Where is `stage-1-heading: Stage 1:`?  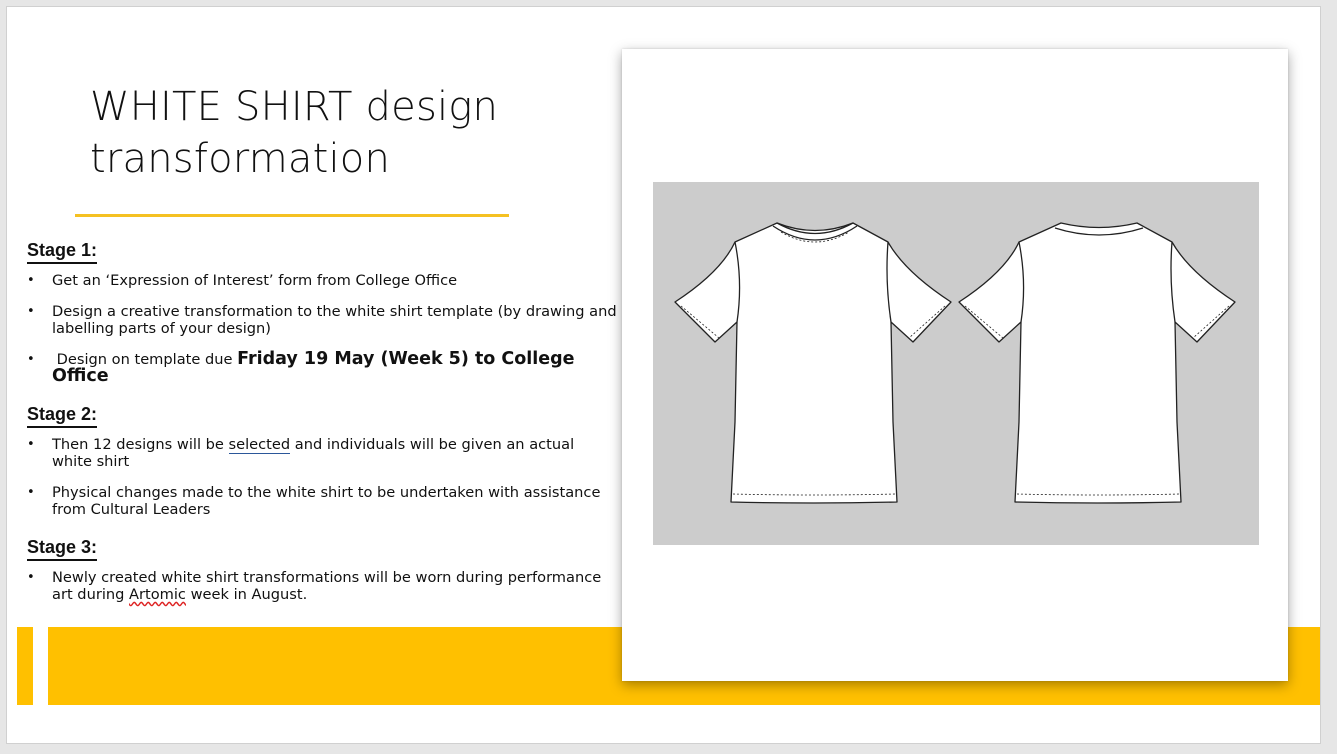
stage-1-heading: Stage 1: is located at coordinates (62, 251).